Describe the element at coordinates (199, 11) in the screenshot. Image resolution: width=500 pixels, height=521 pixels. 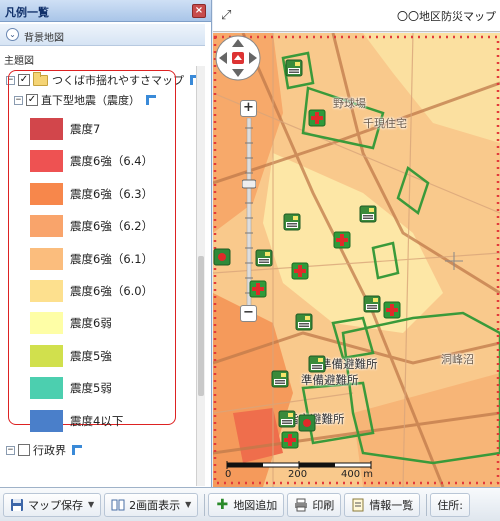
I see `close-icon: ×` at that location.